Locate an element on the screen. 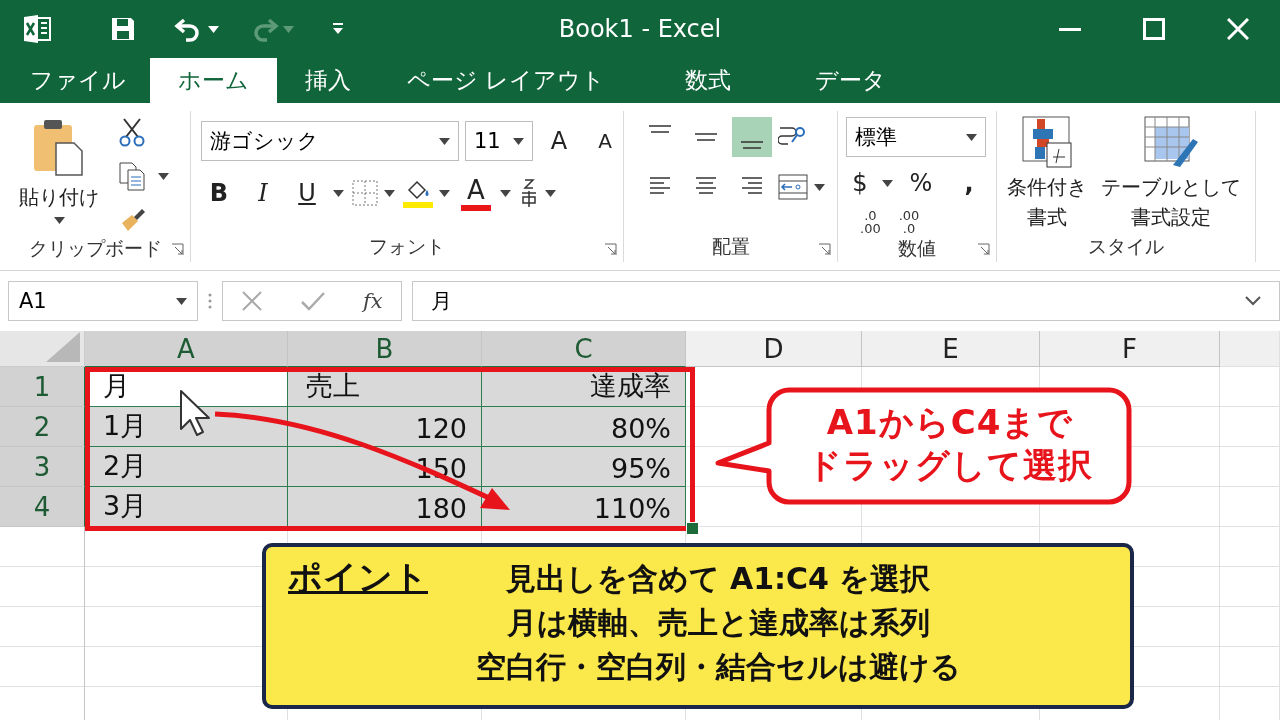 This screenshot has height=720, width=1280. name-box: A1 is located at coordinates (103, 301).